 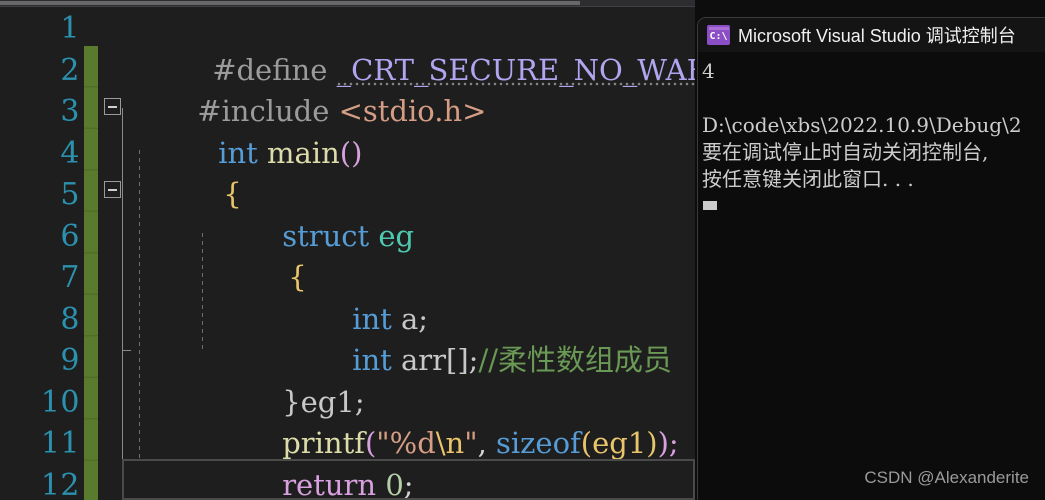 I want to click on unsaved-changes-indicator, so click(x=91, y=273).